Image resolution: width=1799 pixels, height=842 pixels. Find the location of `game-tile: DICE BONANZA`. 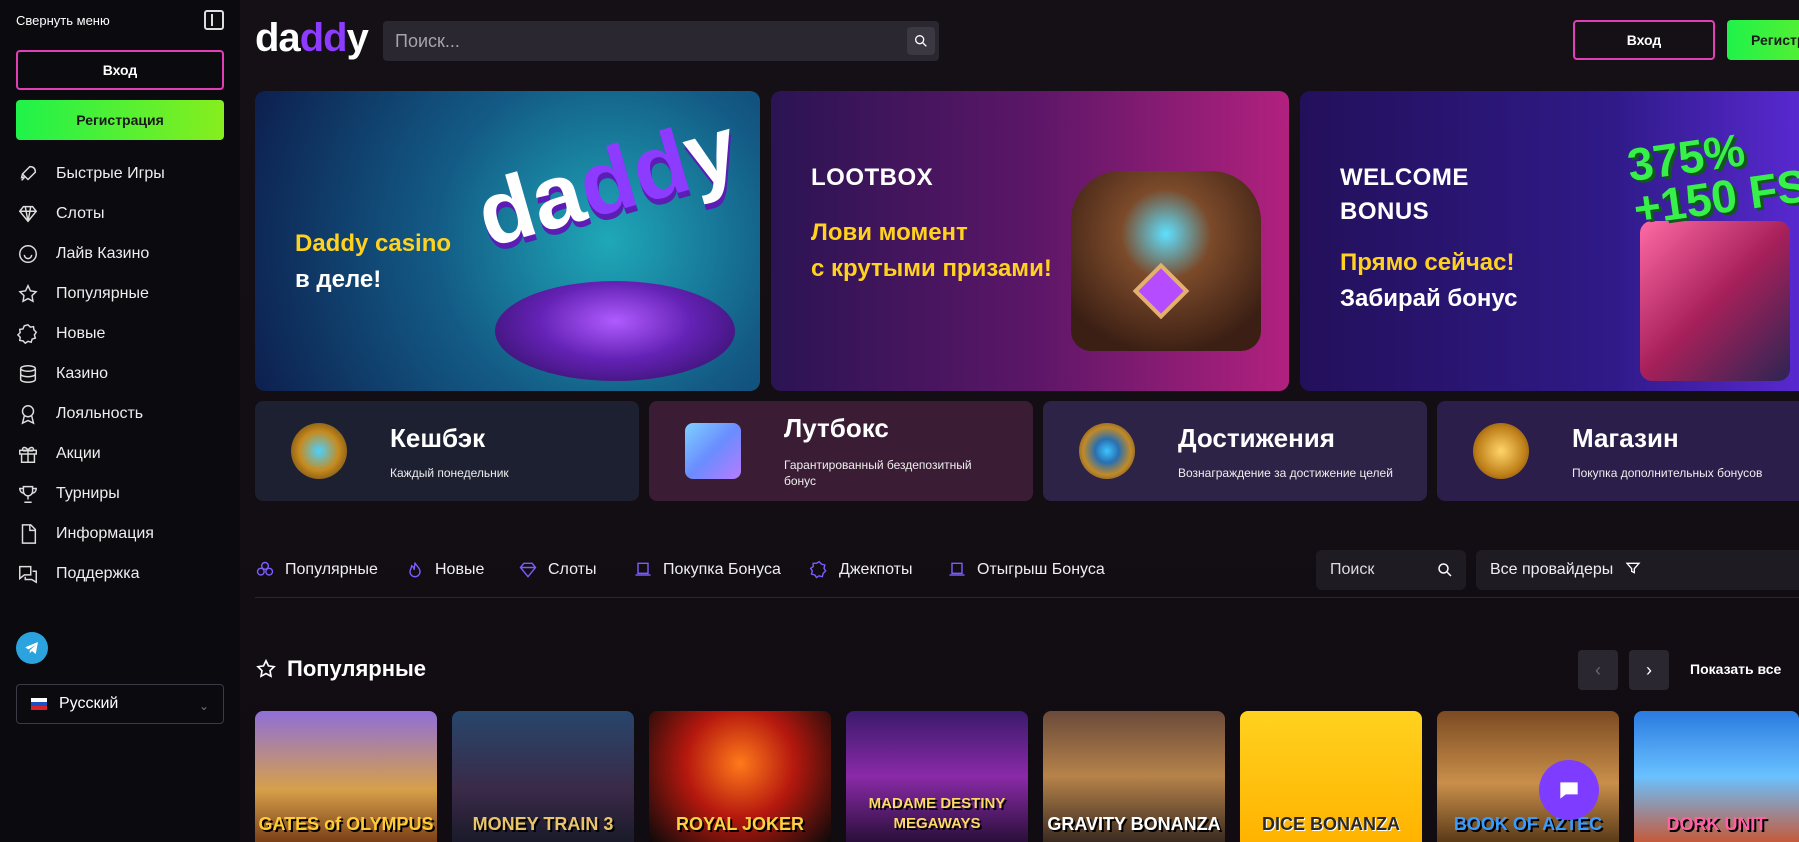

game-tile: DICE BONANZA is located at coordinates (1331, 776).